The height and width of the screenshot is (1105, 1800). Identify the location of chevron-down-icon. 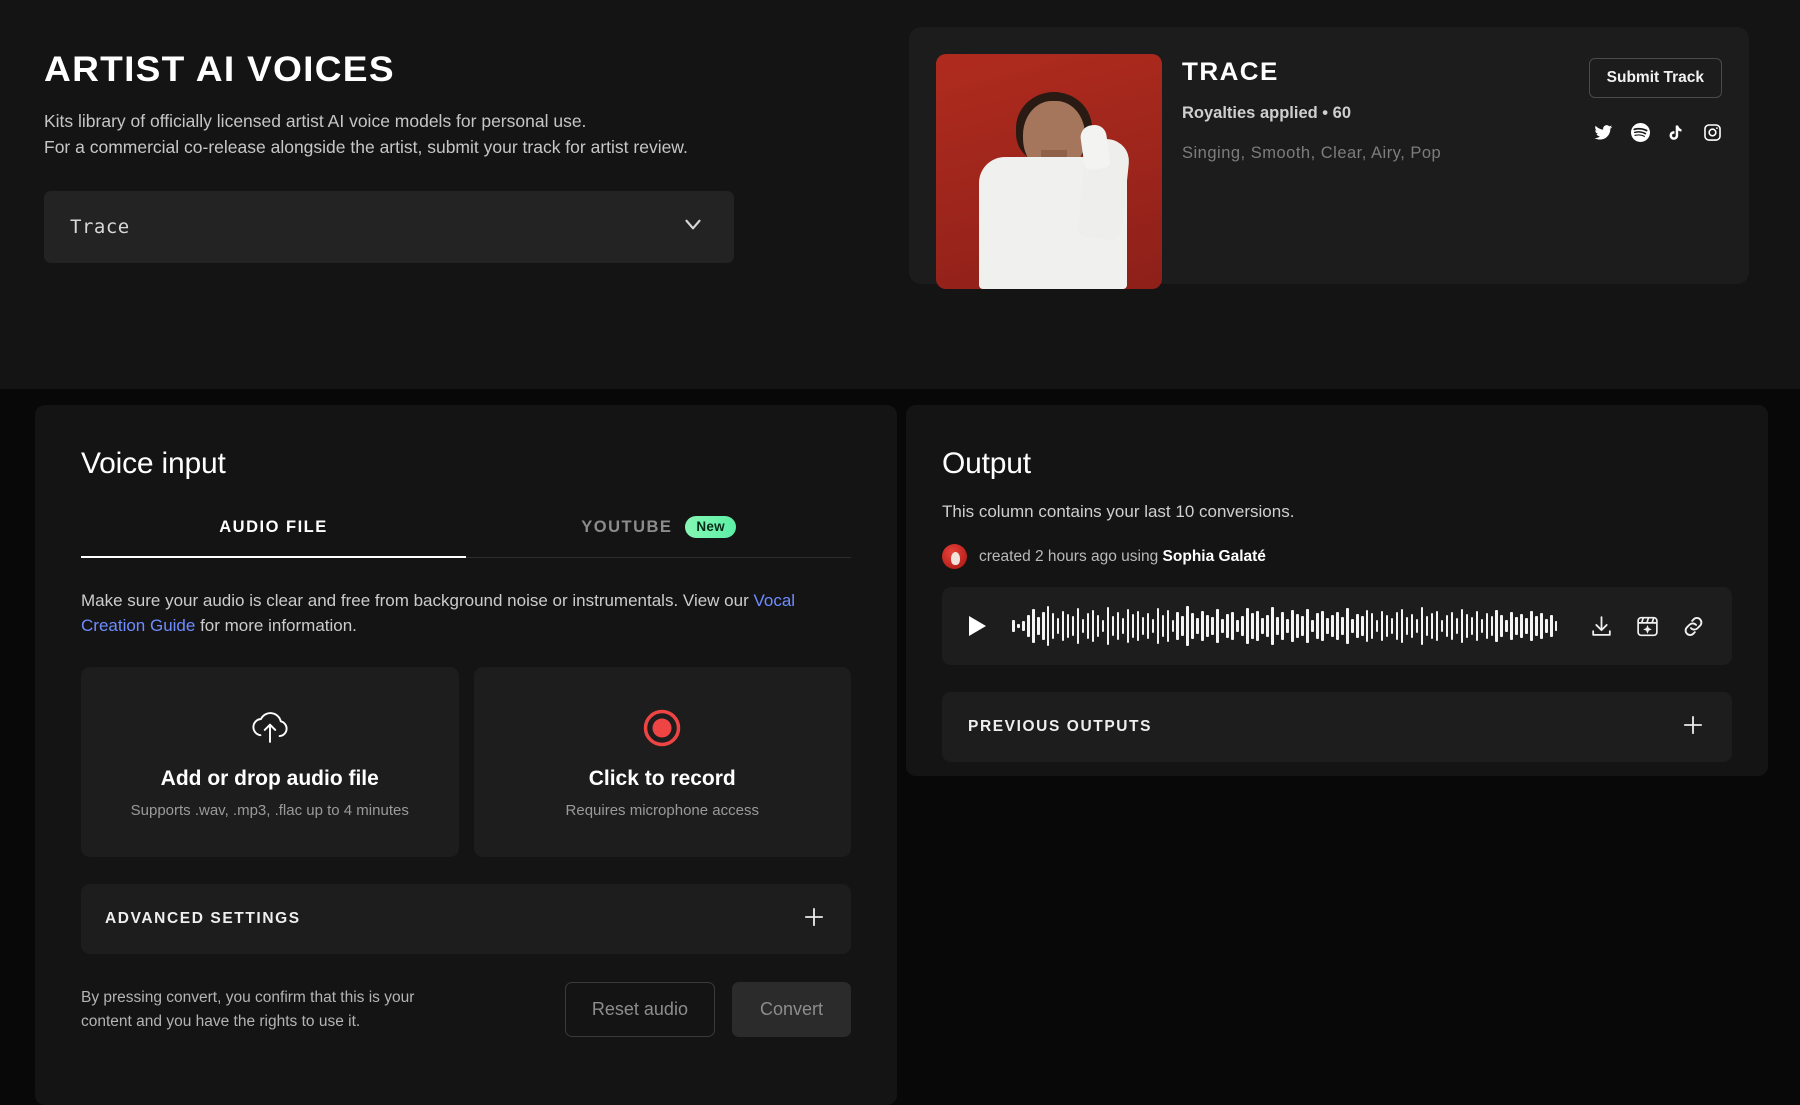
(693, 226).